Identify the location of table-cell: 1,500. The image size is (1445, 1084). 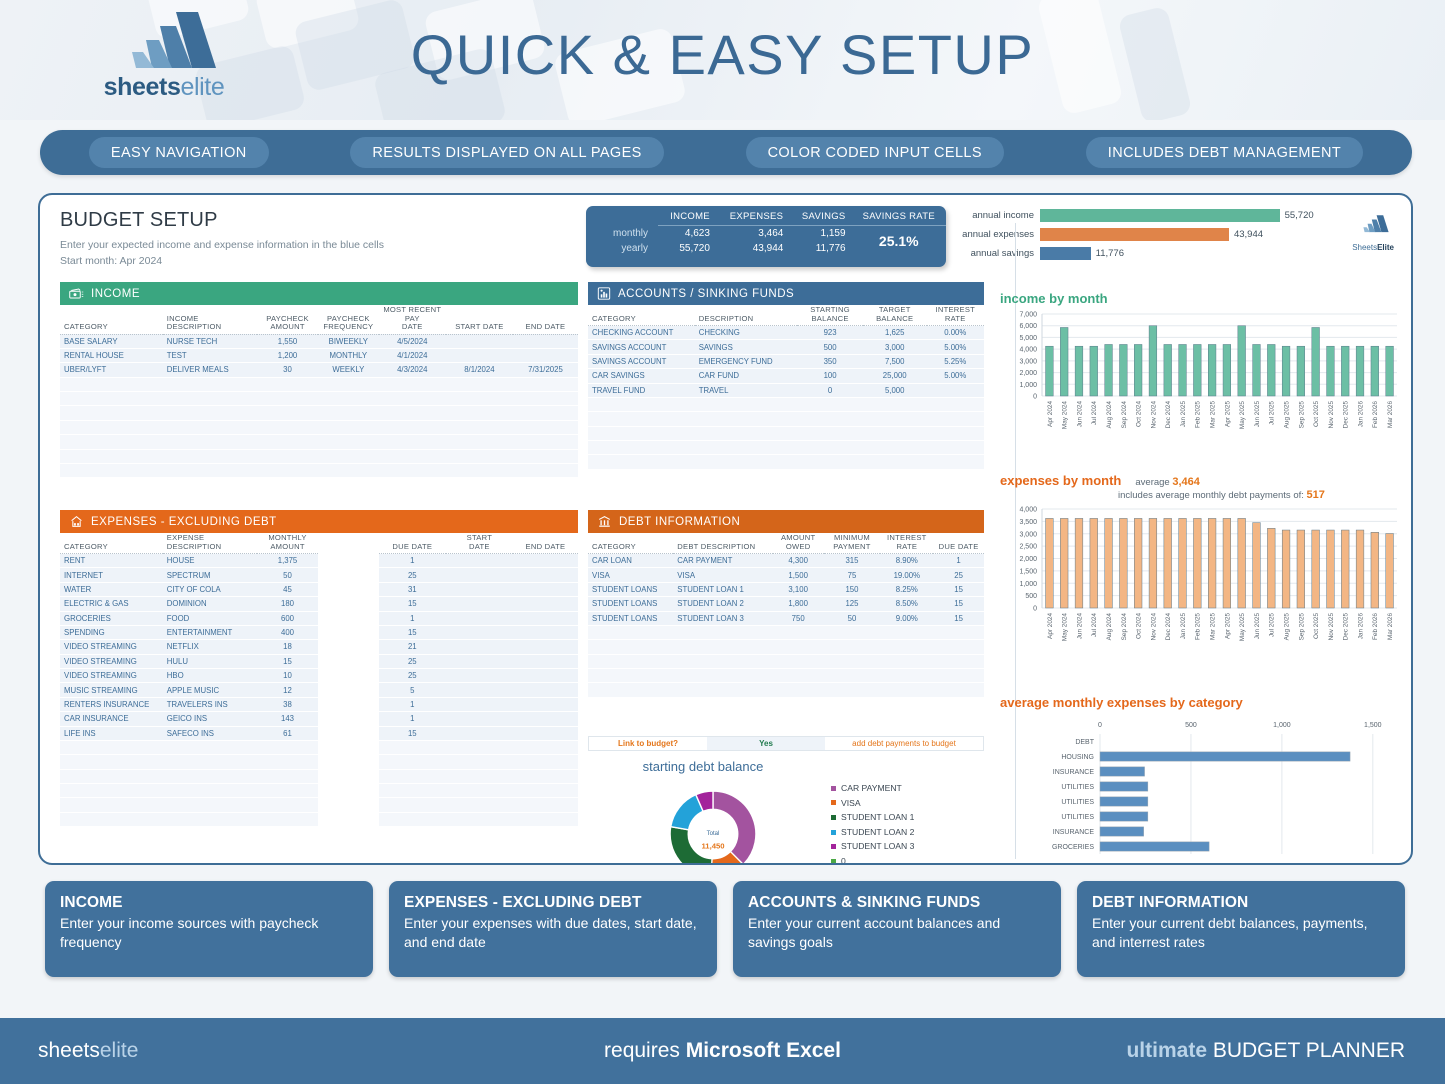
(798, 575).